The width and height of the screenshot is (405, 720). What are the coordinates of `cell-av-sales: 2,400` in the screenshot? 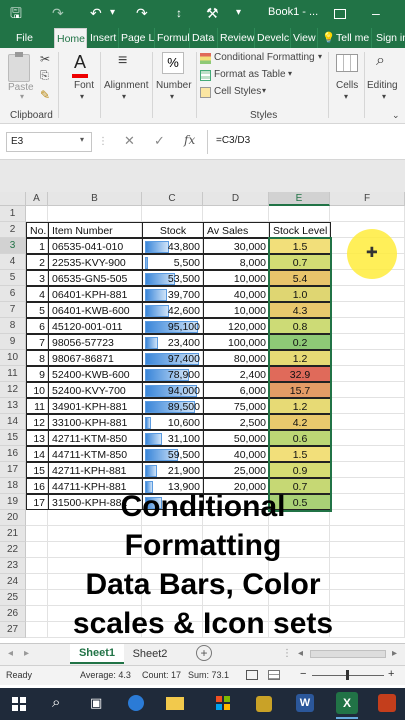 It's located at (236, 374).